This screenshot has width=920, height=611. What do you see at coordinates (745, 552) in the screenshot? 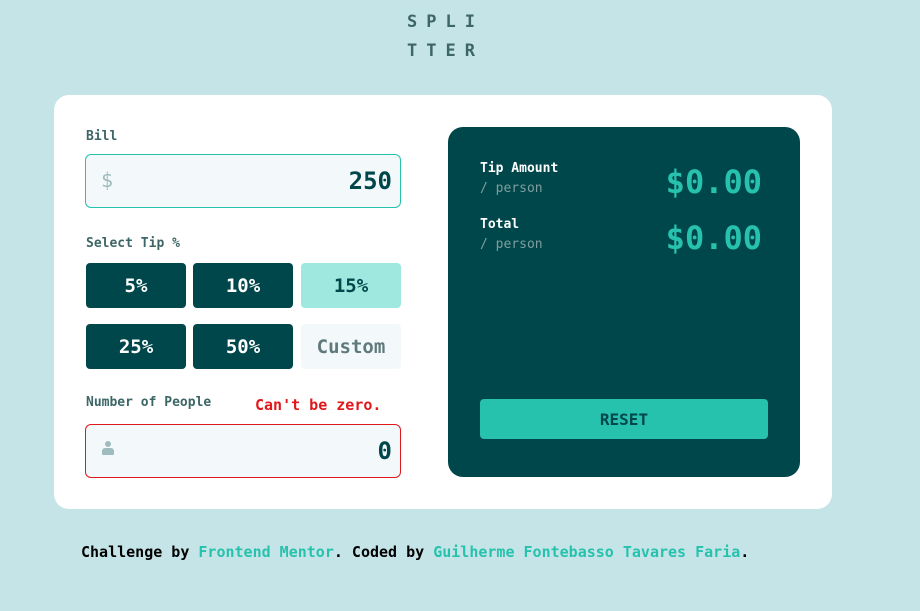
I see `attribution-suffix: .` at bounding box center [745, 552].